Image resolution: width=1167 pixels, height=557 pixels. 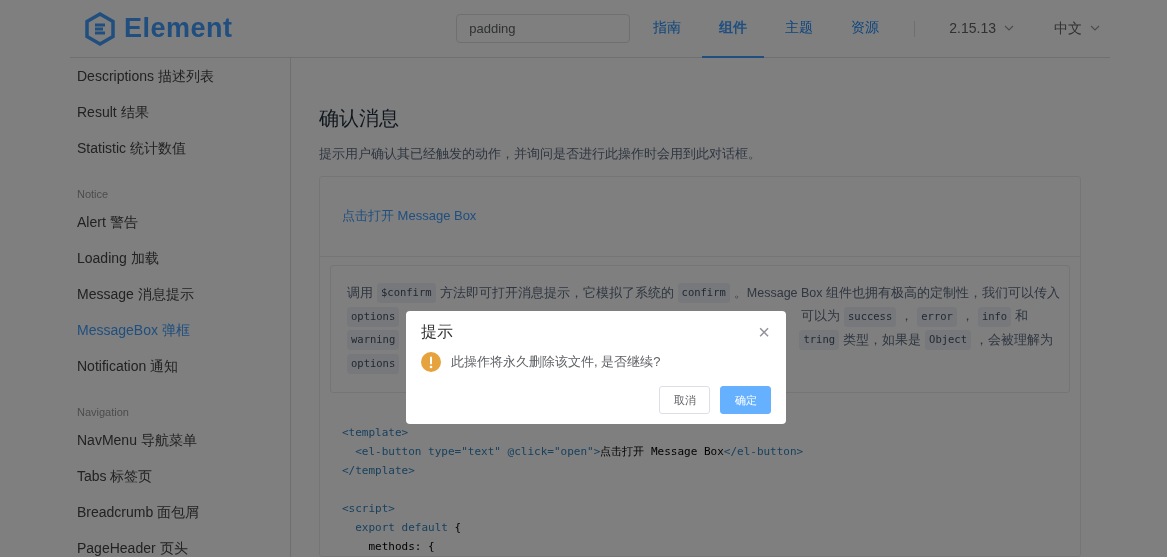 What do you see at coordinates (684, 400) in the screenshot?
I see `cancel-button: 取消` at bounding box center [684, 400].